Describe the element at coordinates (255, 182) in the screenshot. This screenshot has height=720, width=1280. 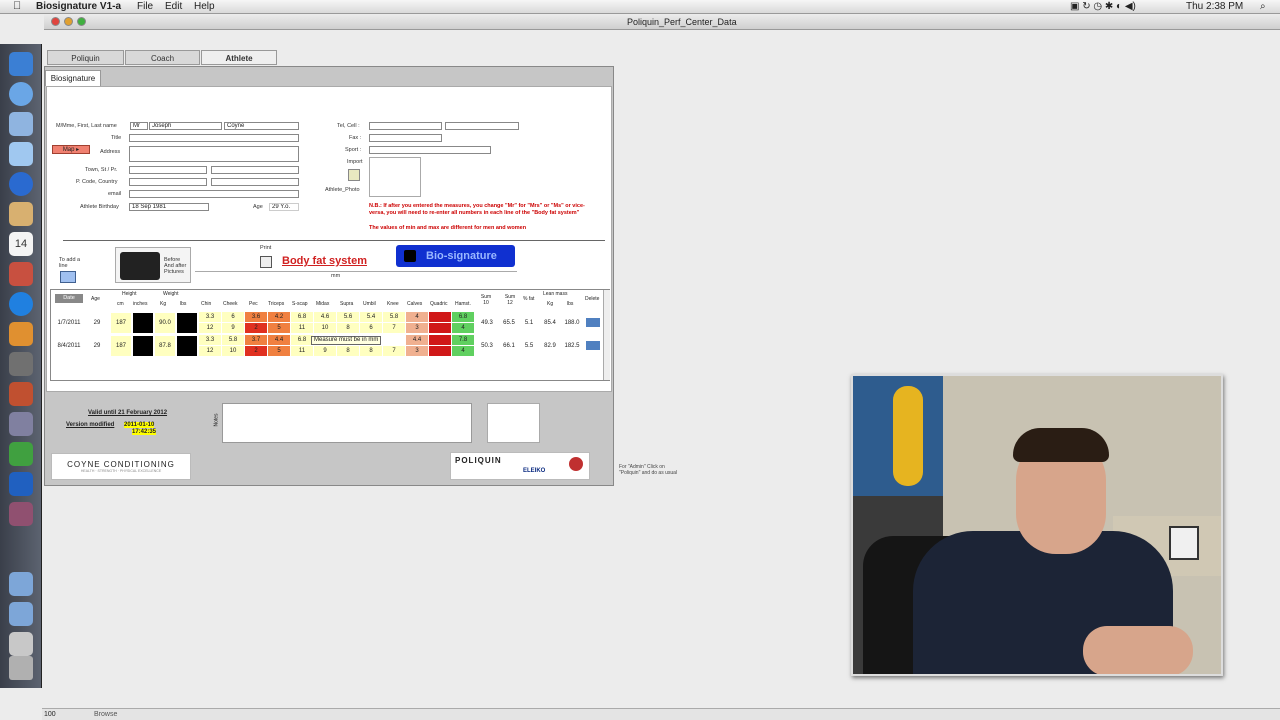
I see `country-field` at that location.